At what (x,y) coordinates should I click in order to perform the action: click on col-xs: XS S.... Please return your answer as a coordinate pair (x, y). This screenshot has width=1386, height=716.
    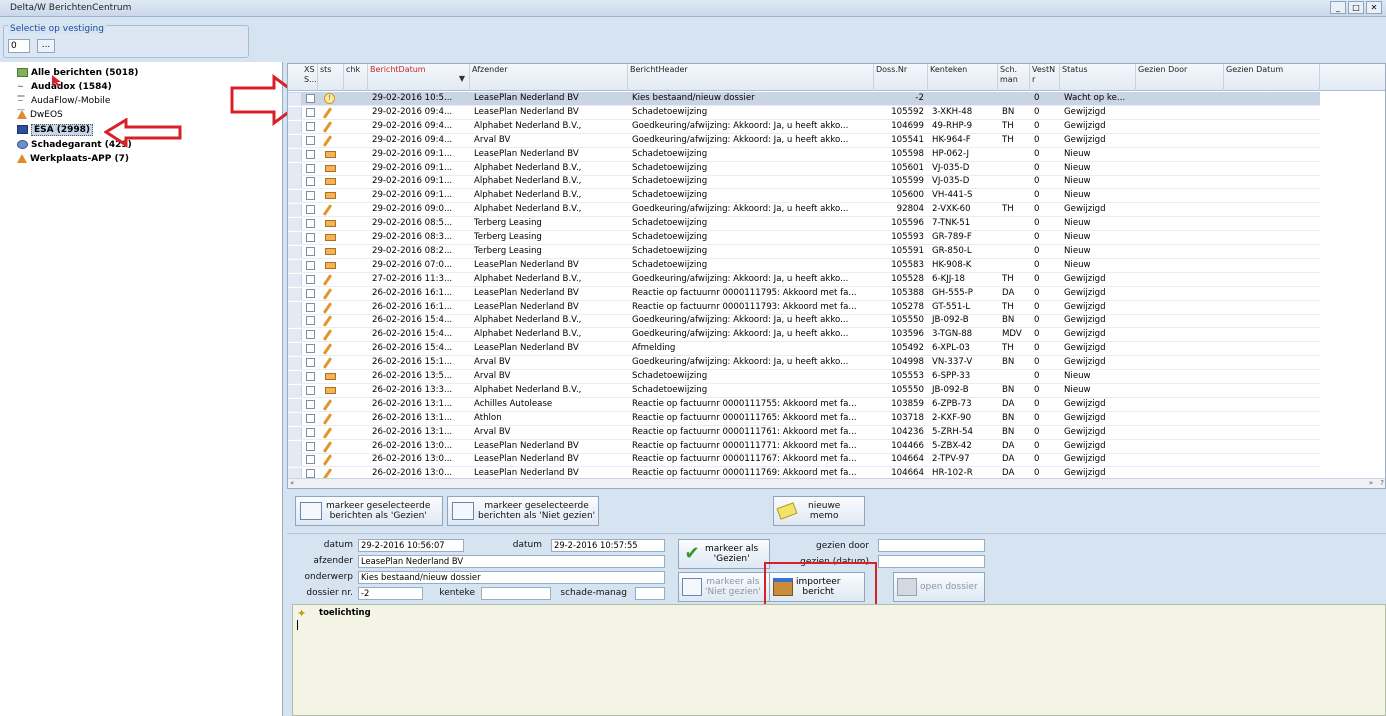
    Looking at the image, I should click on (310, 77).